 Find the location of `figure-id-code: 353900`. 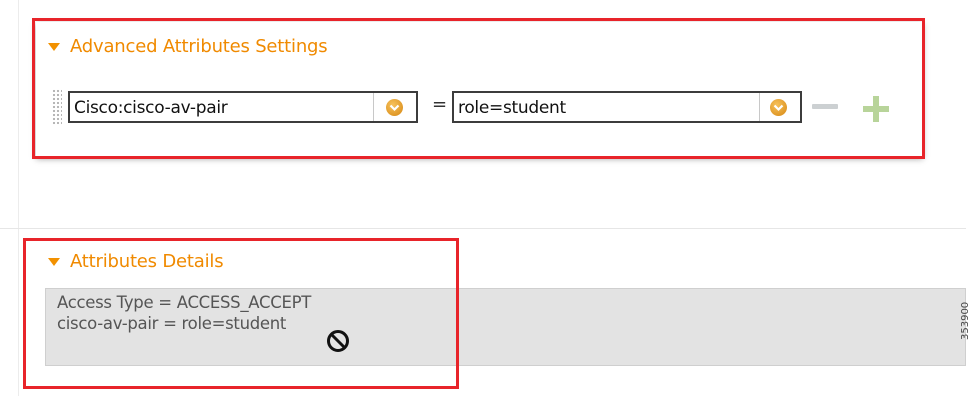

figure-id-code: 353900 is located at coordinates (965, 320).